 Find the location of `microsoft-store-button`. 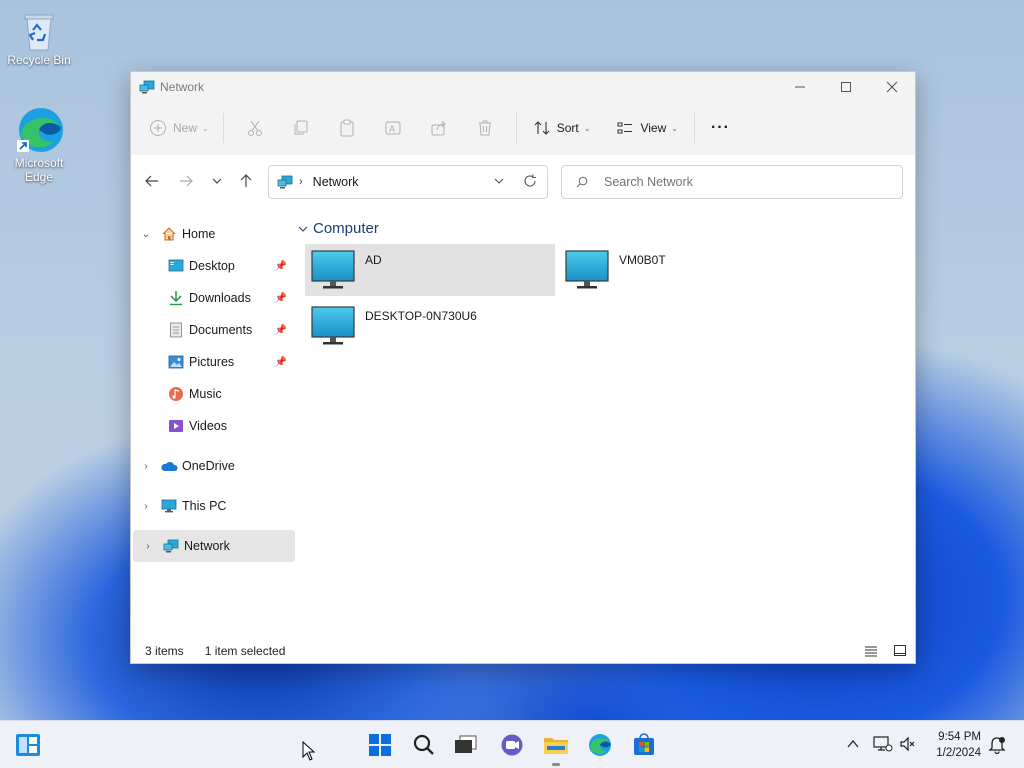

microsoft-store-button is located at coordinates (644, 745).